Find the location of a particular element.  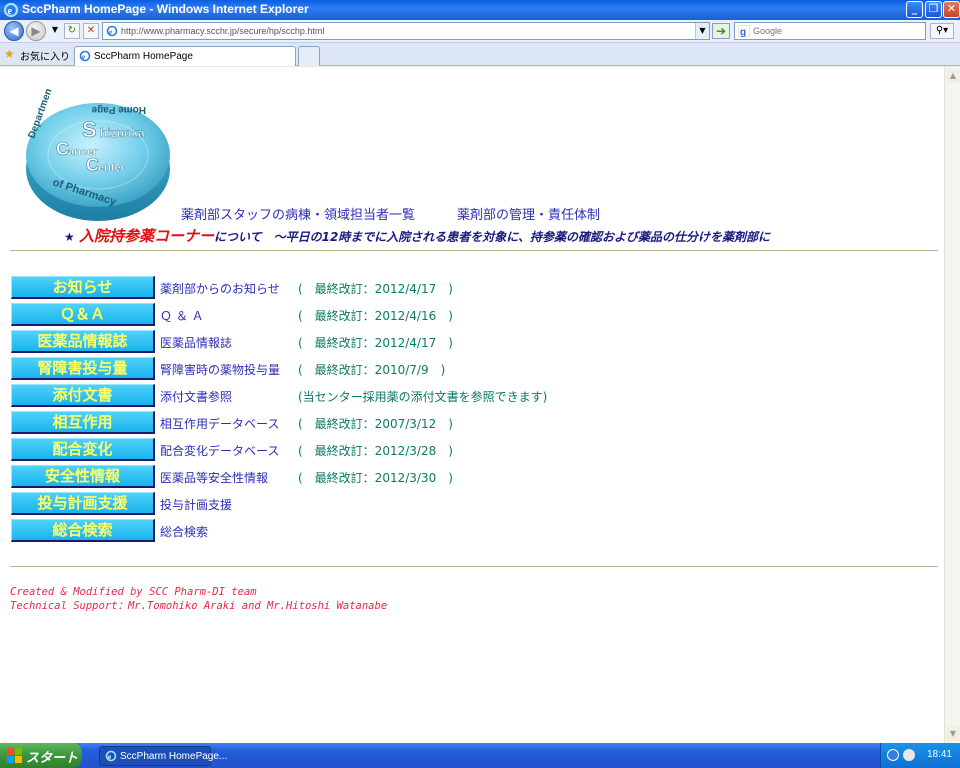

divider-top is located at coordinates (474, 250).